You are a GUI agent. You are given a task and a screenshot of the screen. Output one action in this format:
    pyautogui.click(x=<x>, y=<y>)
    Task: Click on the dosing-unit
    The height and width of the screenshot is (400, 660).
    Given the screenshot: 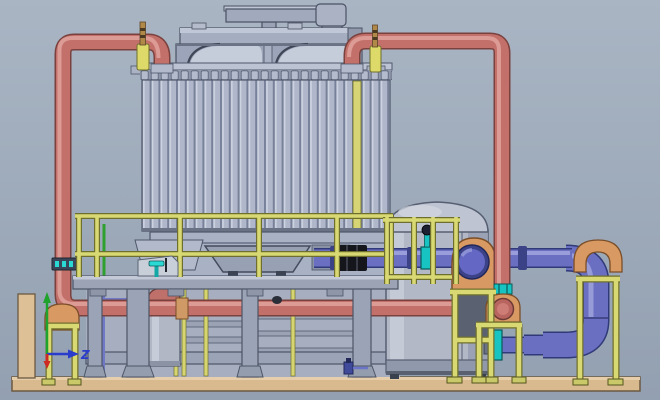 What is the action you would take?
    pyautogui.click(x=158, y=266)
    